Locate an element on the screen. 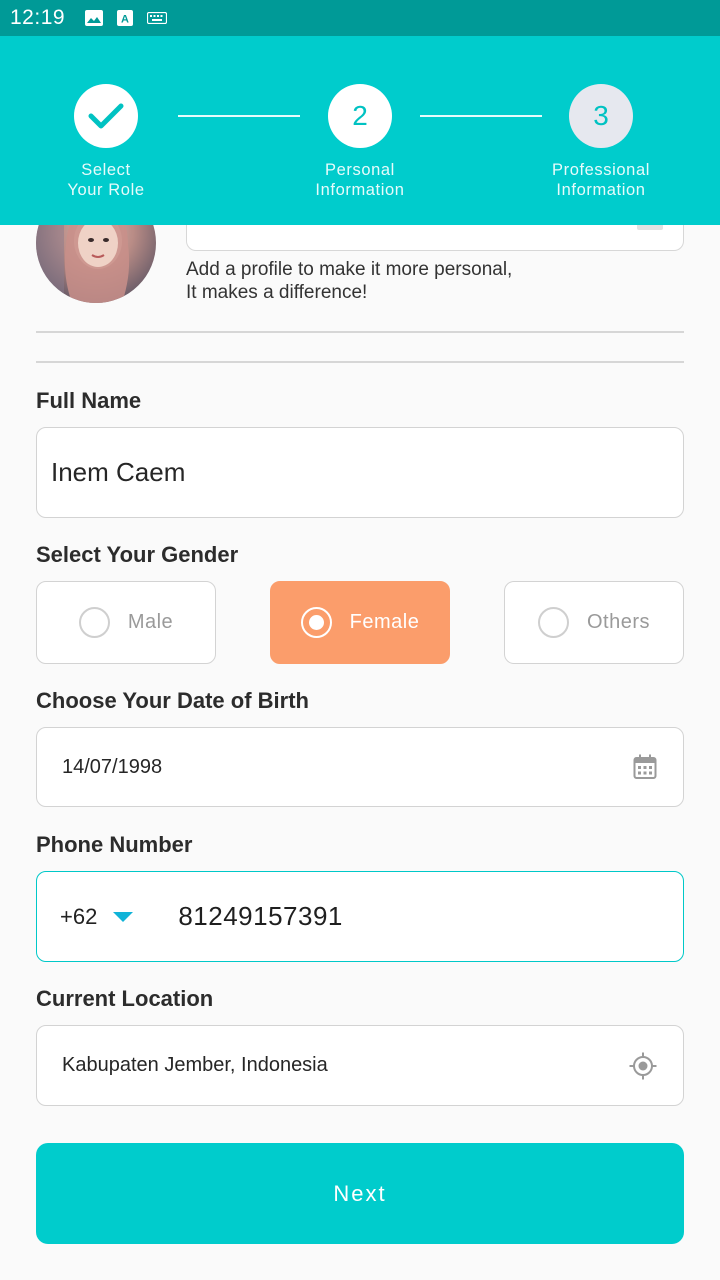  gps-target-icon is located at coordinates (643, 1066).